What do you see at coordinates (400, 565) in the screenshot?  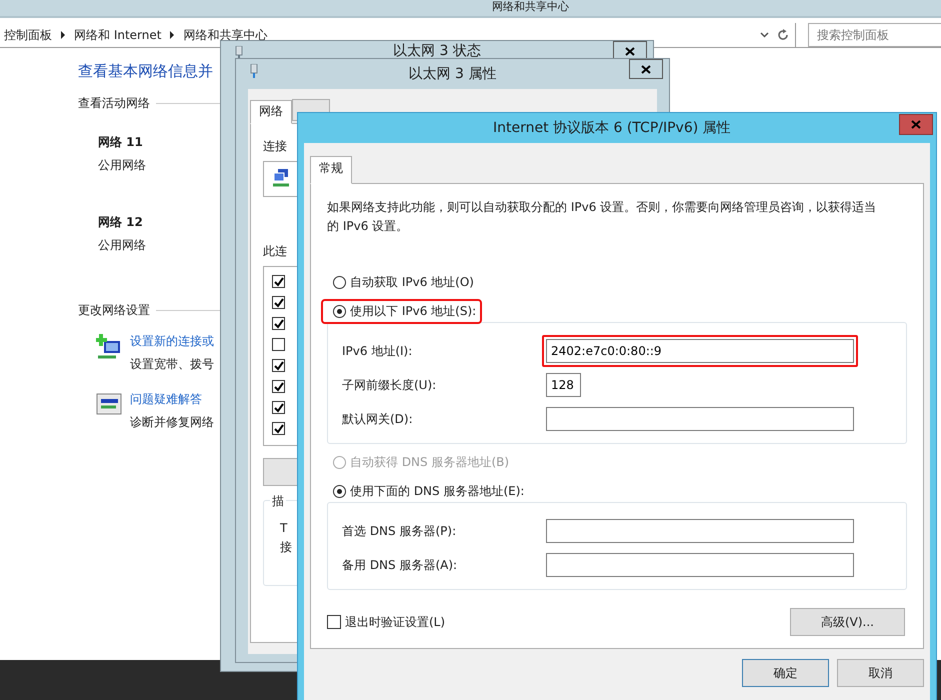 I see `field-label: 备用 DNS 服务器(A):` at bounding box center [400, 565].